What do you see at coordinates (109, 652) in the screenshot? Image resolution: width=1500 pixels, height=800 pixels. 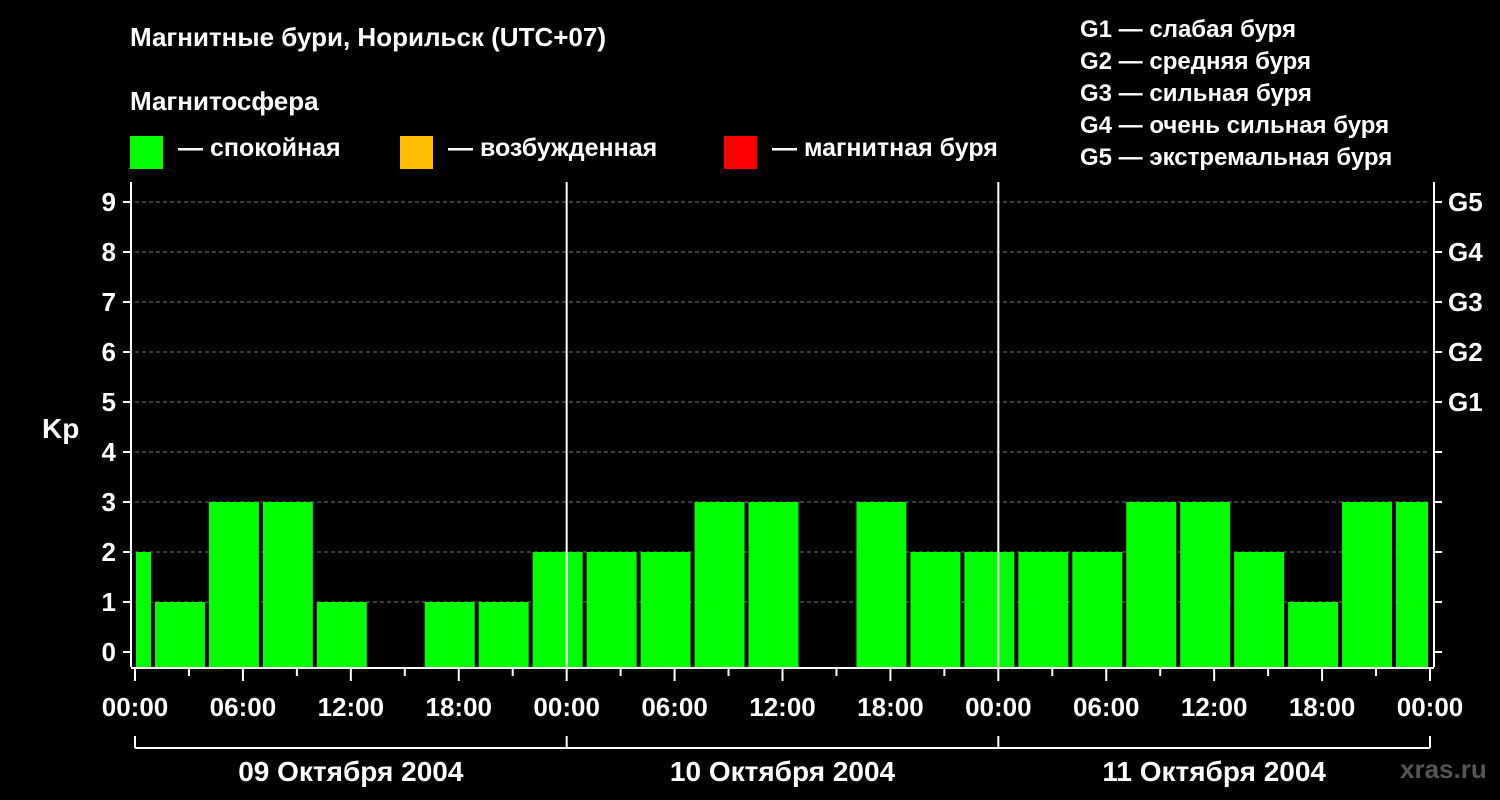 I see `y-tick-label: 0` at bounding box center [109, 652].